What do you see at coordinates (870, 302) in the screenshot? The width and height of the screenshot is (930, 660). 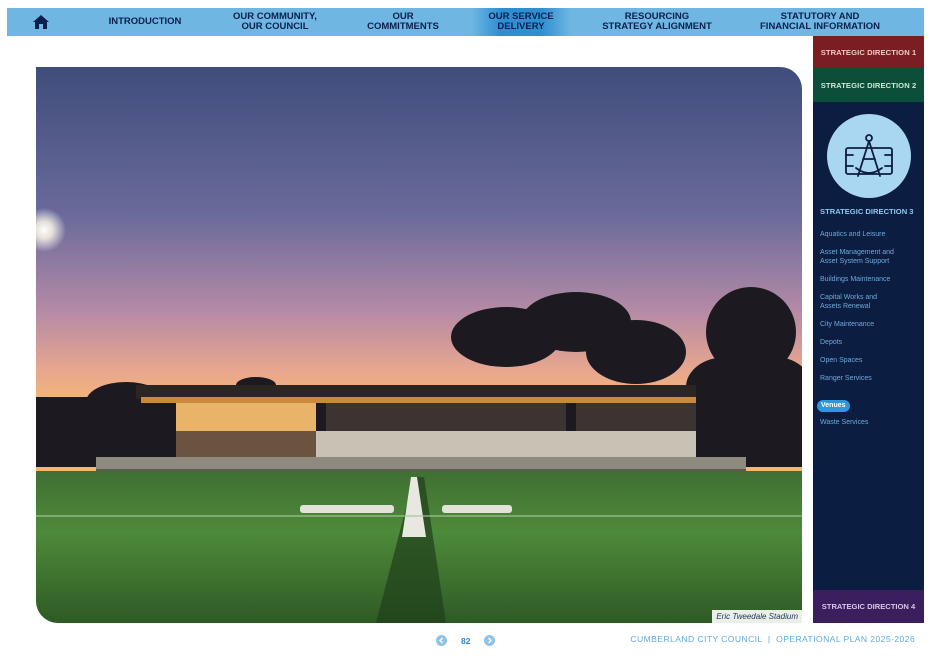 I see `service-capital-works: Capital Works and Assets Renewal` at bounding box center [870, 302].